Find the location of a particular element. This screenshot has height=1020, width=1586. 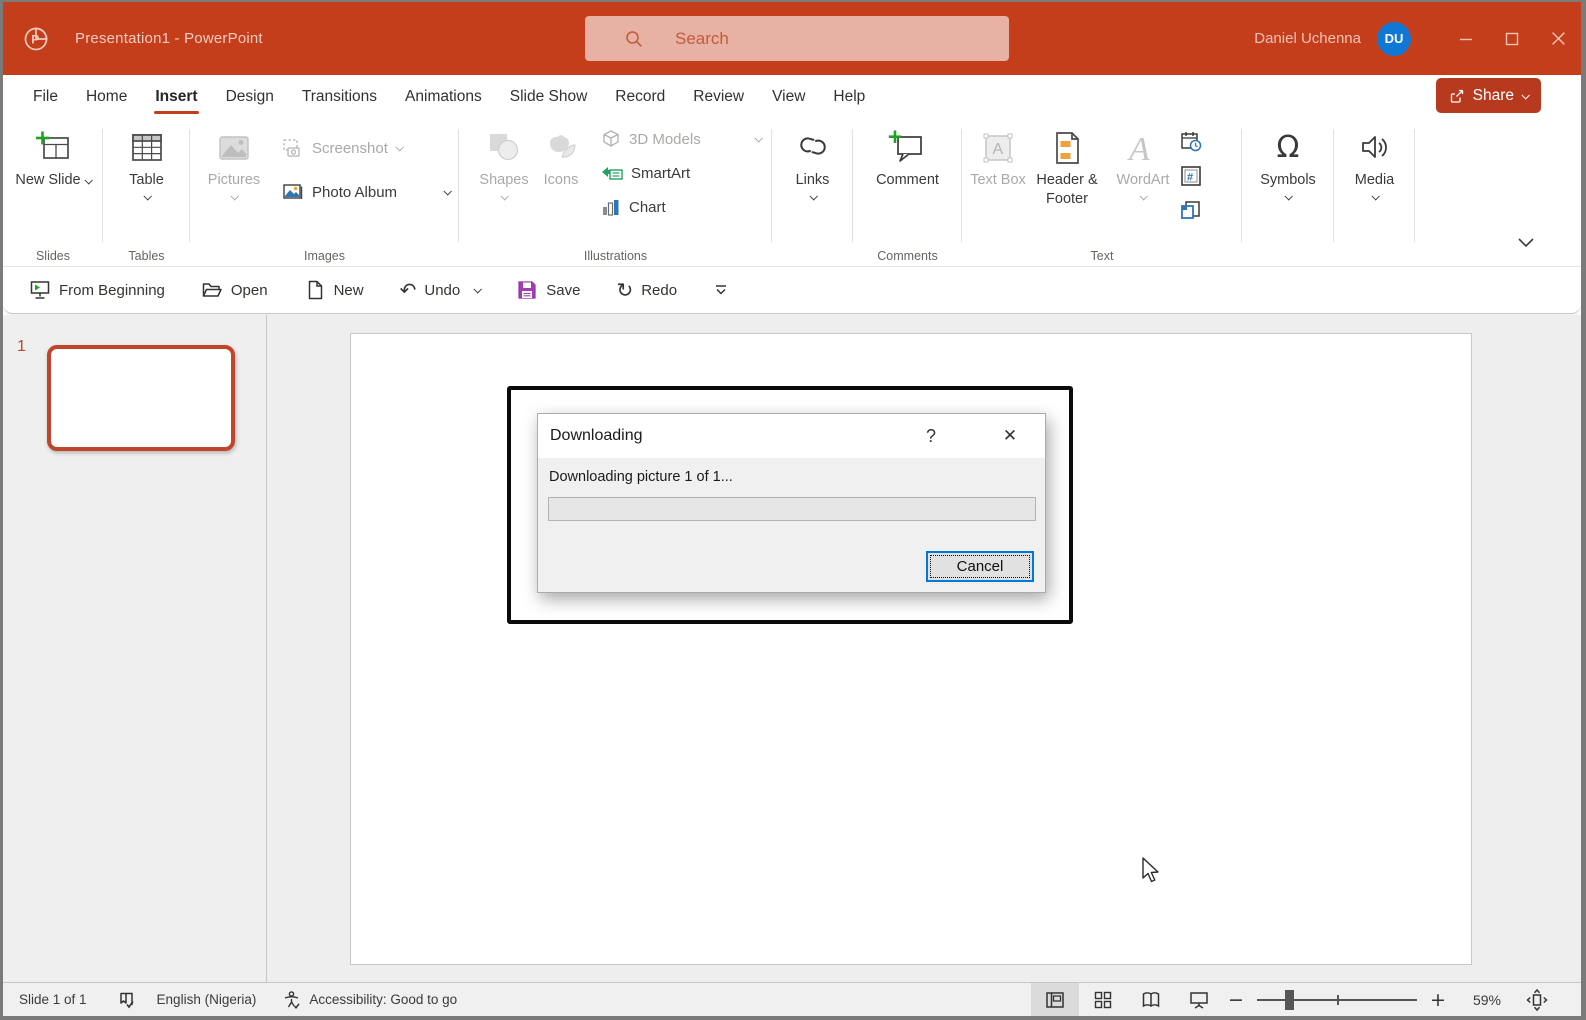

tab-review: Review is located at coordinates (718, 97).